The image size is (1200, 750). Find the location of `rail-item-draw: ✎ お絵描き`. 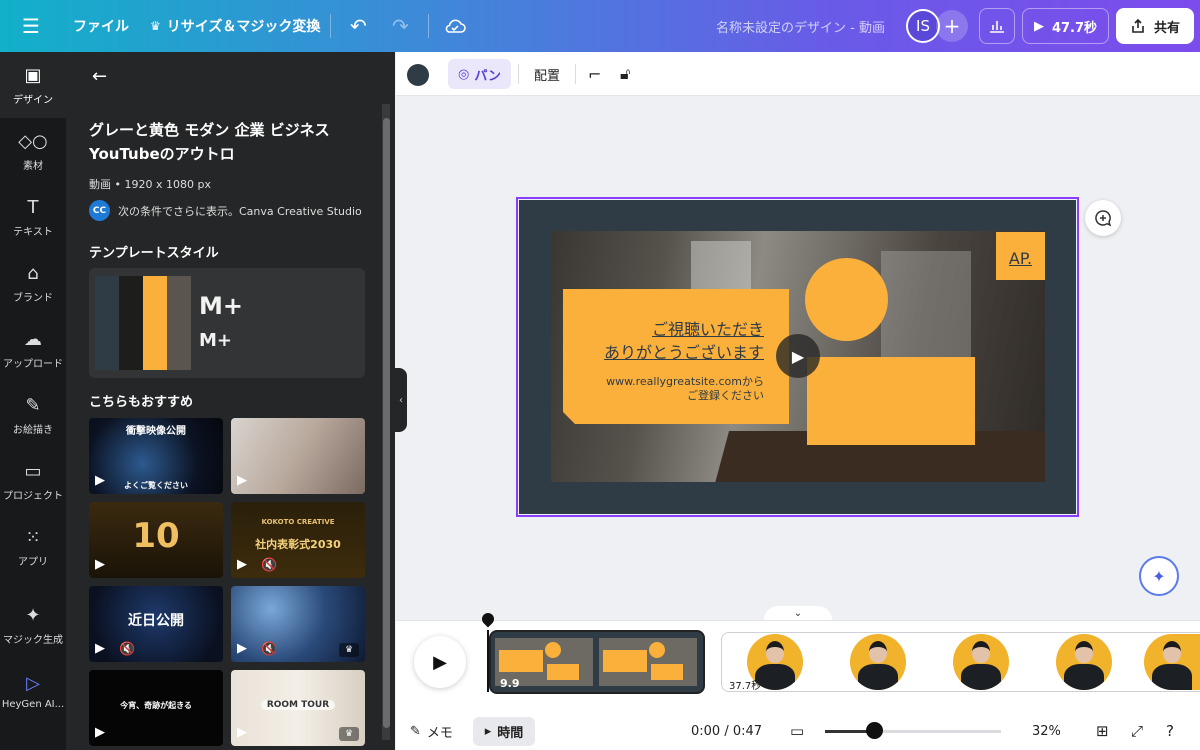

rail-item-draw: ✎ お絵描き is located at coordinates (33, 415).